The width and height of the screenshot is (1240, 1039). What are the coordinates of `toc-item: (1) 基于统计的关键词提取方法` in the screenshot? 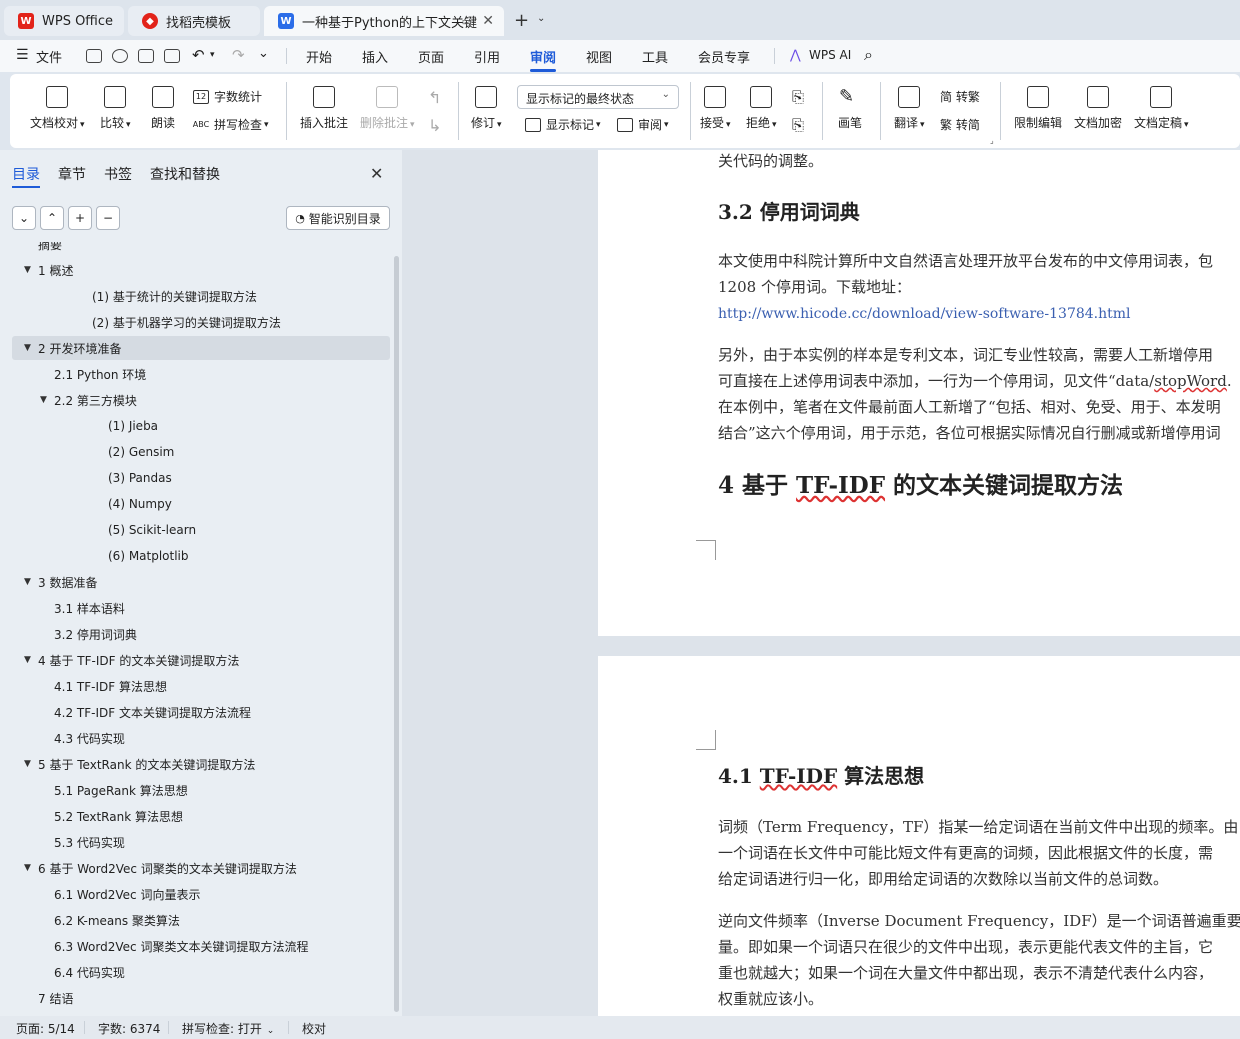 It's located at (201, 296).